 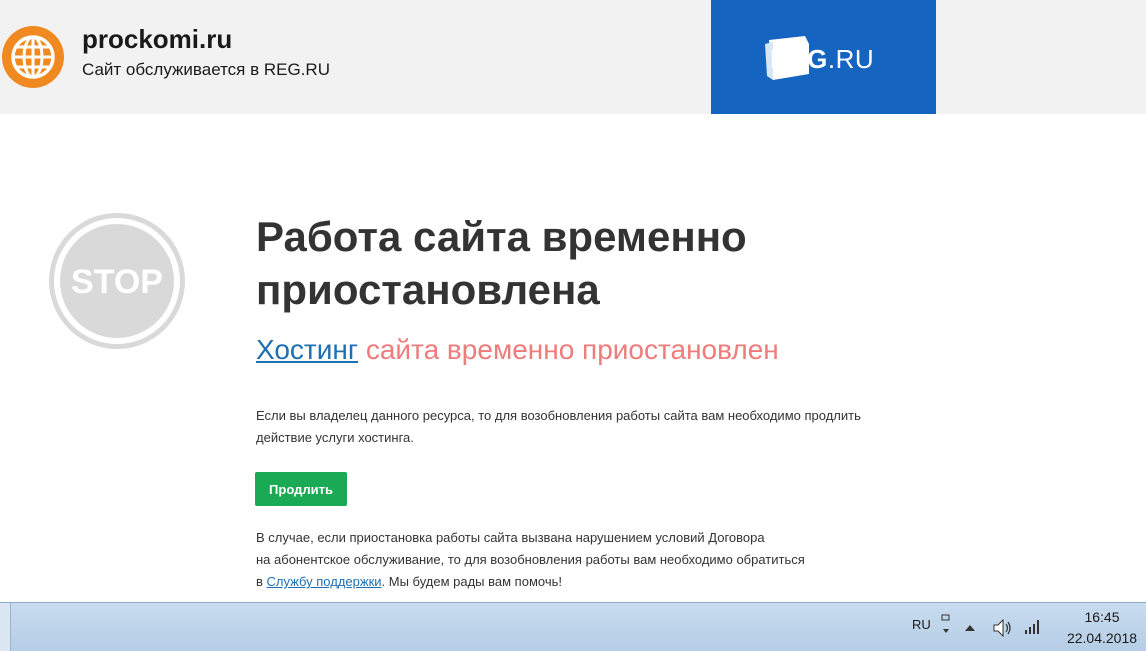 What do you see at coordinates (573, 626) in the screenshot?
I see `windows-taskbar: RU 16:45 22.04.2018` at bounding box center [573, 626].